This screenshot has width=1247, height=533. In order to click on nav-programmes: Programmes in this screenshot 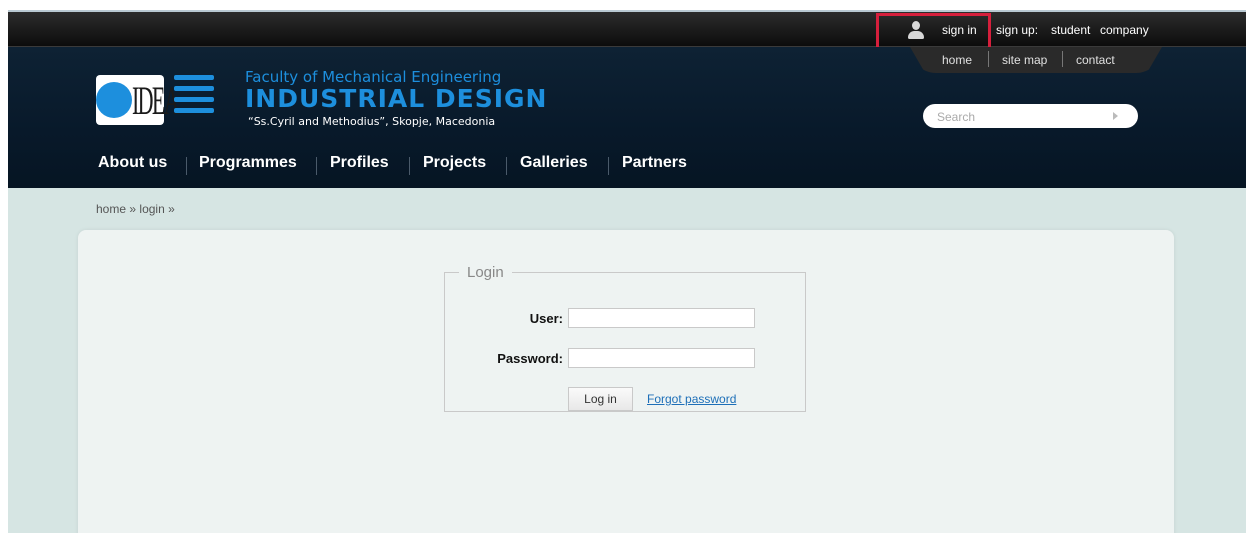, I will do `click(248, 163)`.